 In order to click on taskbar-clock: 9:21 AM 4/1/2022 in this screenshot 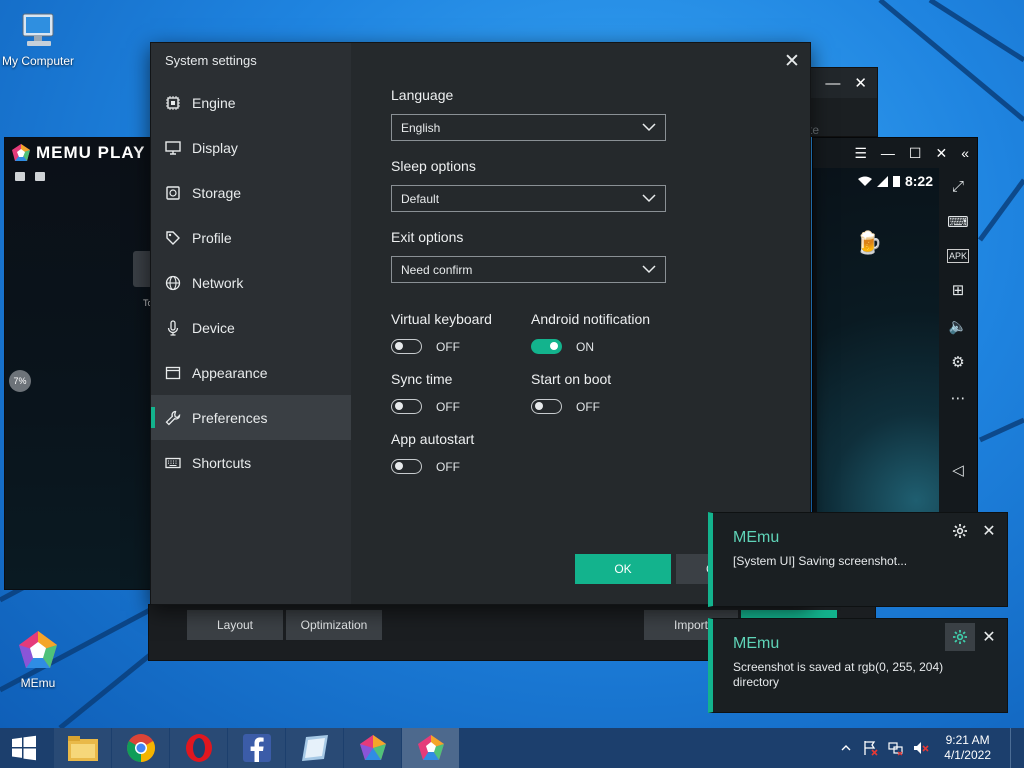, I will do `click(969, 748)`.